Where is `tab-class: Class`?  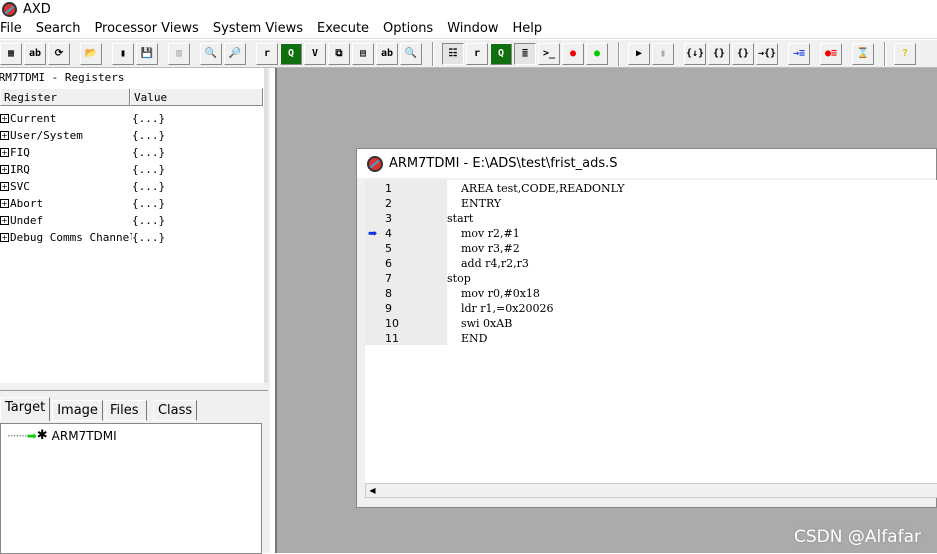 tab-class: Class is located at coordinates (175, 410).